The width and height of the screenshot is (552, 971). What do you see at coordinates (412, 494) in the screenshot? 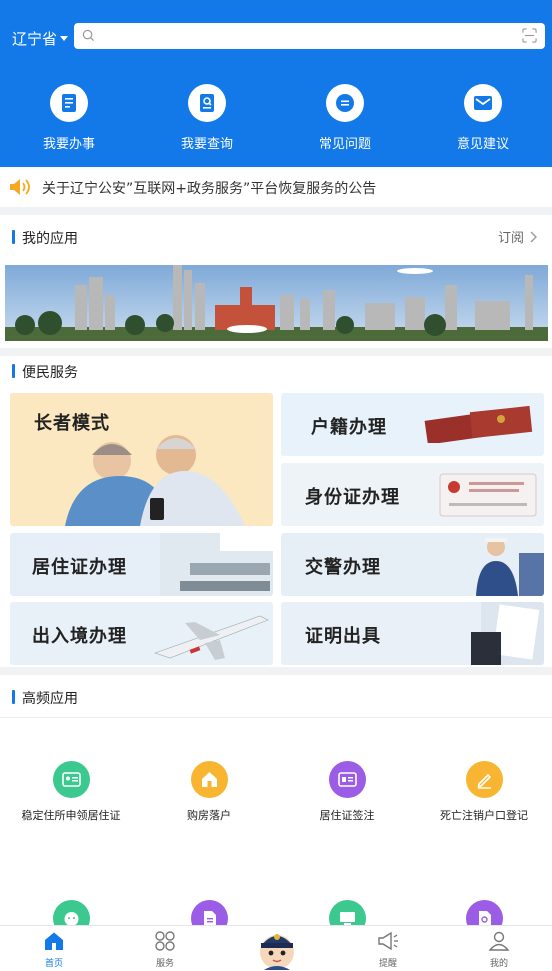
I see `tile-id-card: 身份证办理` at bounding box center [412, 494].